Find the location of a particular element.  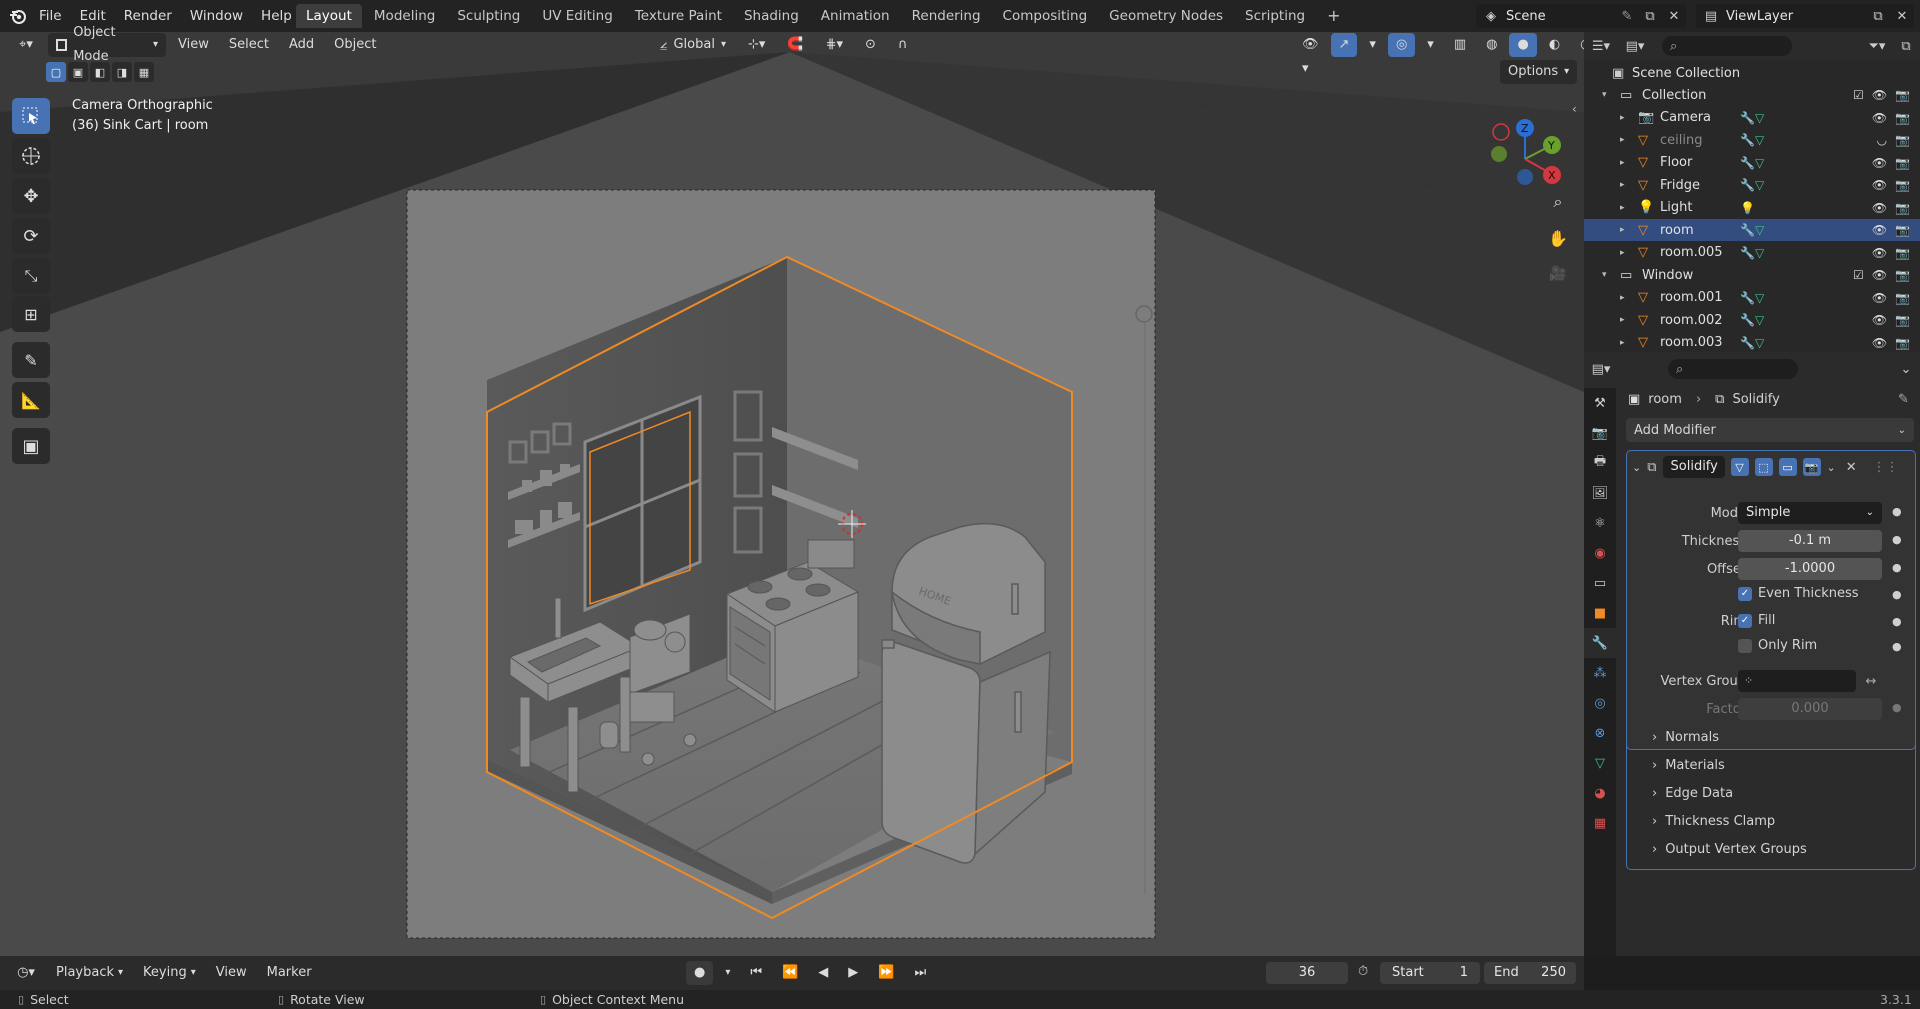

collapse-arrow-icon: ‹ is located at coordinates (1574, 109).